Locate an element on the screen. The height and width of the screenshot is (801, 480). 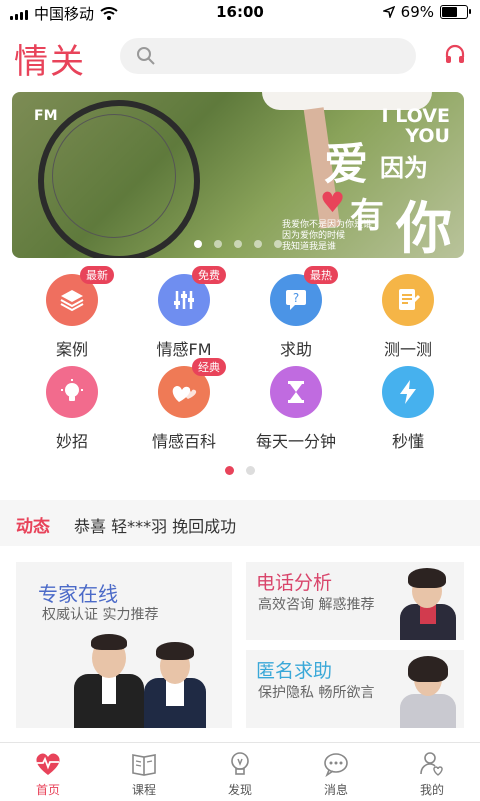
feature-item: 最新案例 is located at coordinates (72, 313).